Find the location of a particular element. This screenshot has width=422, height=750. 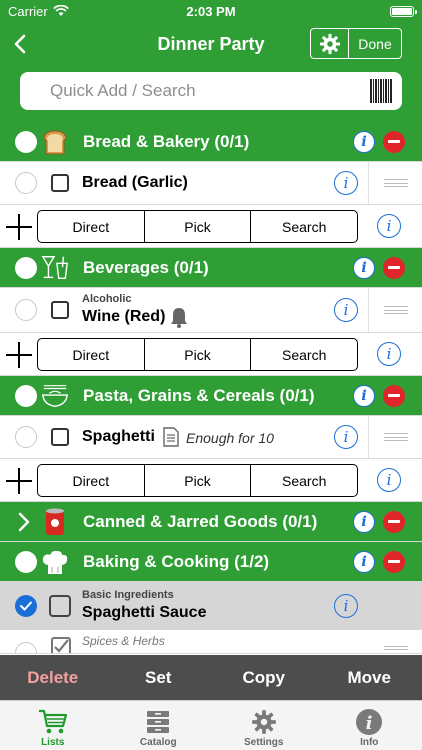

chef-hat-icon is located at coordinates (55, 562).